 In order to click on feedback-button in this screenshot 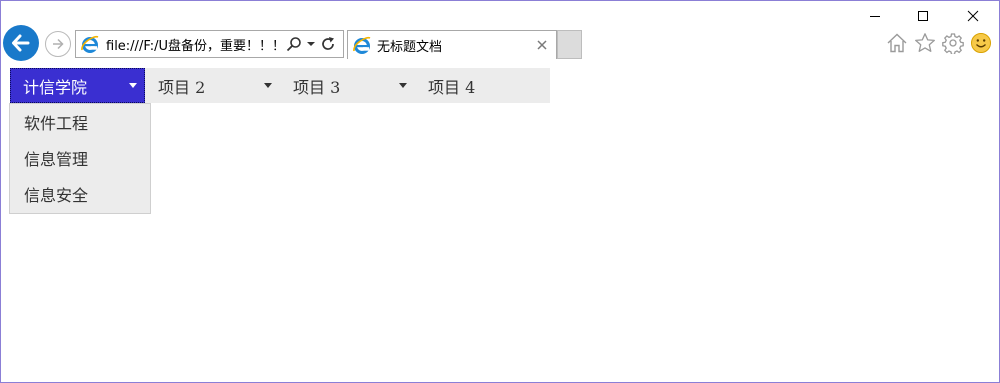, I will do `click(981, 43)`.